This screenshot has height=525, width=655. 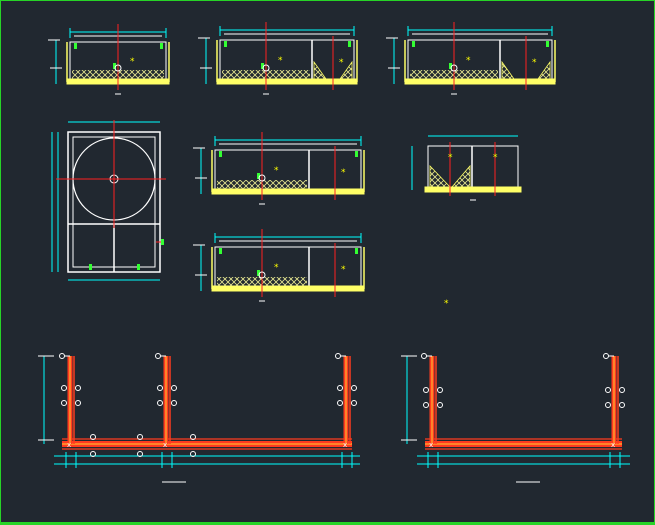 I want to click on reinforcement-detail: xx, so click(x=515, y=418).